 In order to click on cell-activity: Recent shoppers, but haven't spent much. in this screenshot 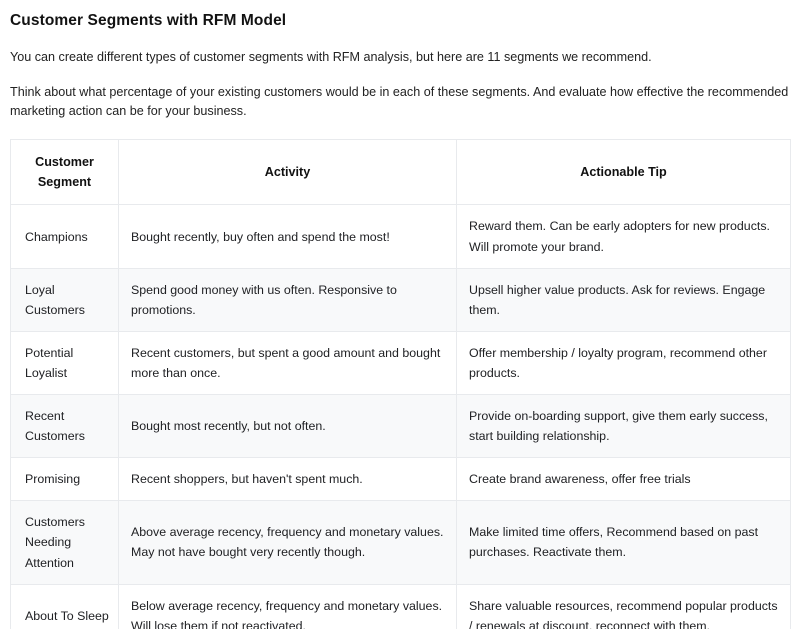, I will do `click(287, 479)`.